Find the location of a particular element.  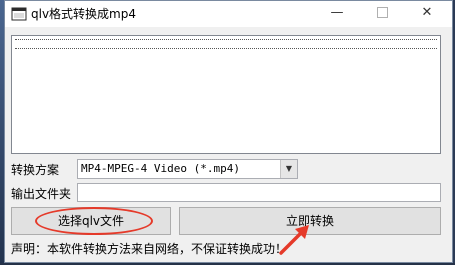

close-button: ✕ is located at coordinates (427, 14).